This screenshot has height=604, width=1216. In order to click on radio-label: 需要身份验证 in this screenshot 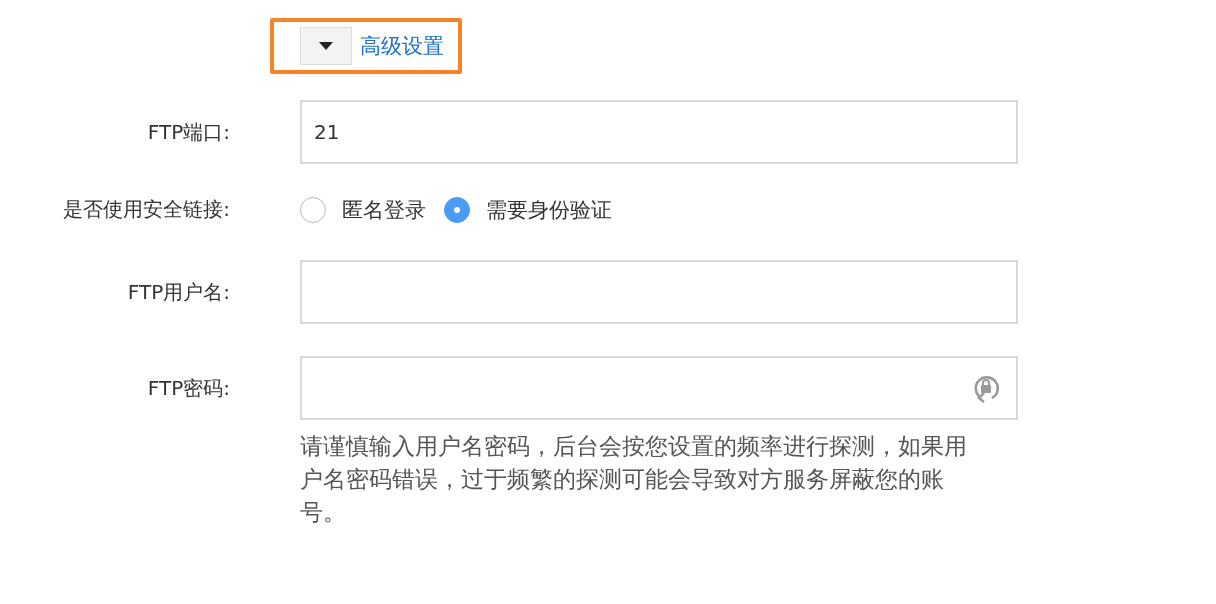, I will do `click(549, 210)`.